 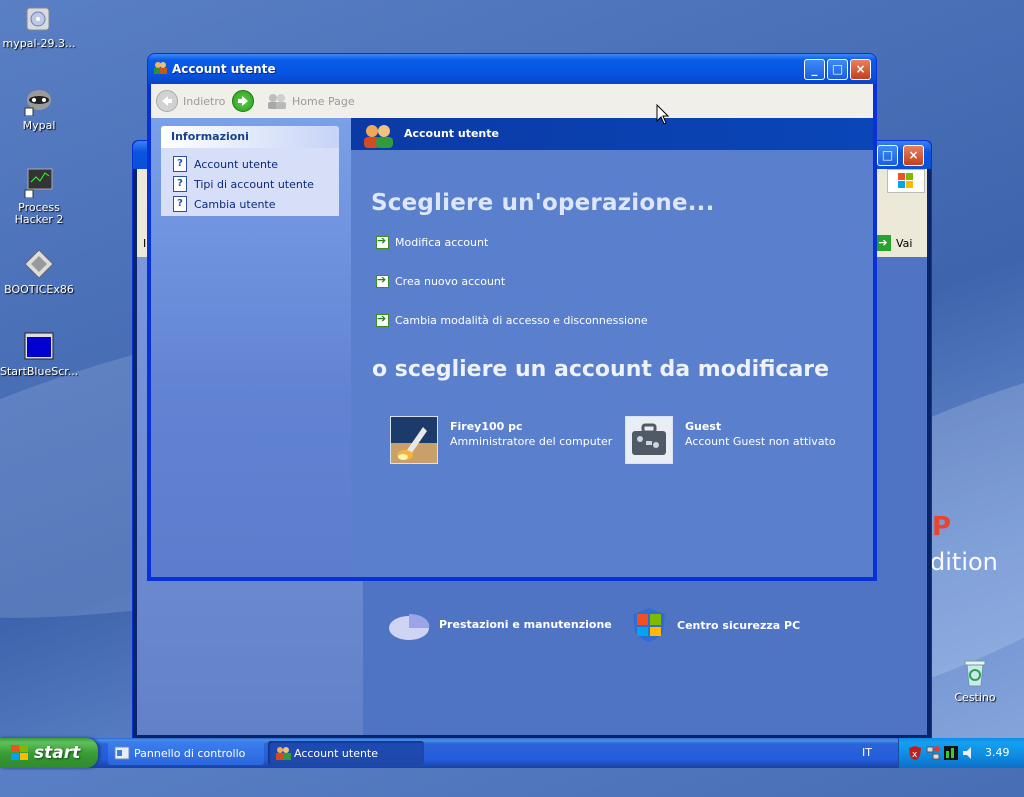 I want to click on start-button: start, so click(x=49, y=753).